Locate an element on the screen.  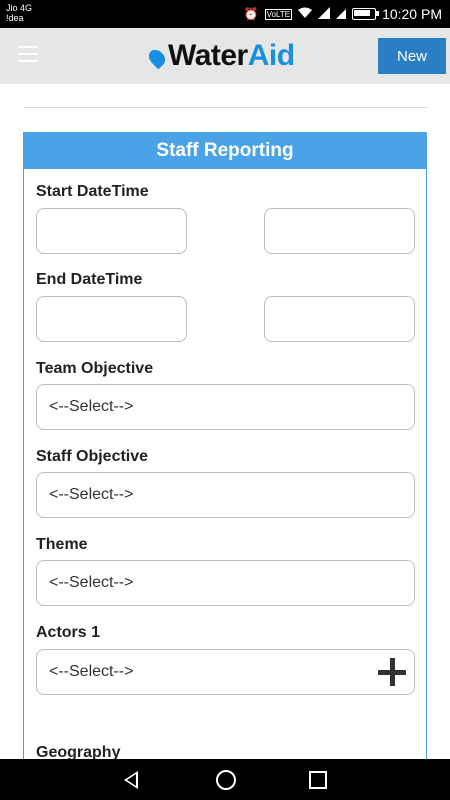
panel-title: Staff Reporting is located at coordinates (225, 151).